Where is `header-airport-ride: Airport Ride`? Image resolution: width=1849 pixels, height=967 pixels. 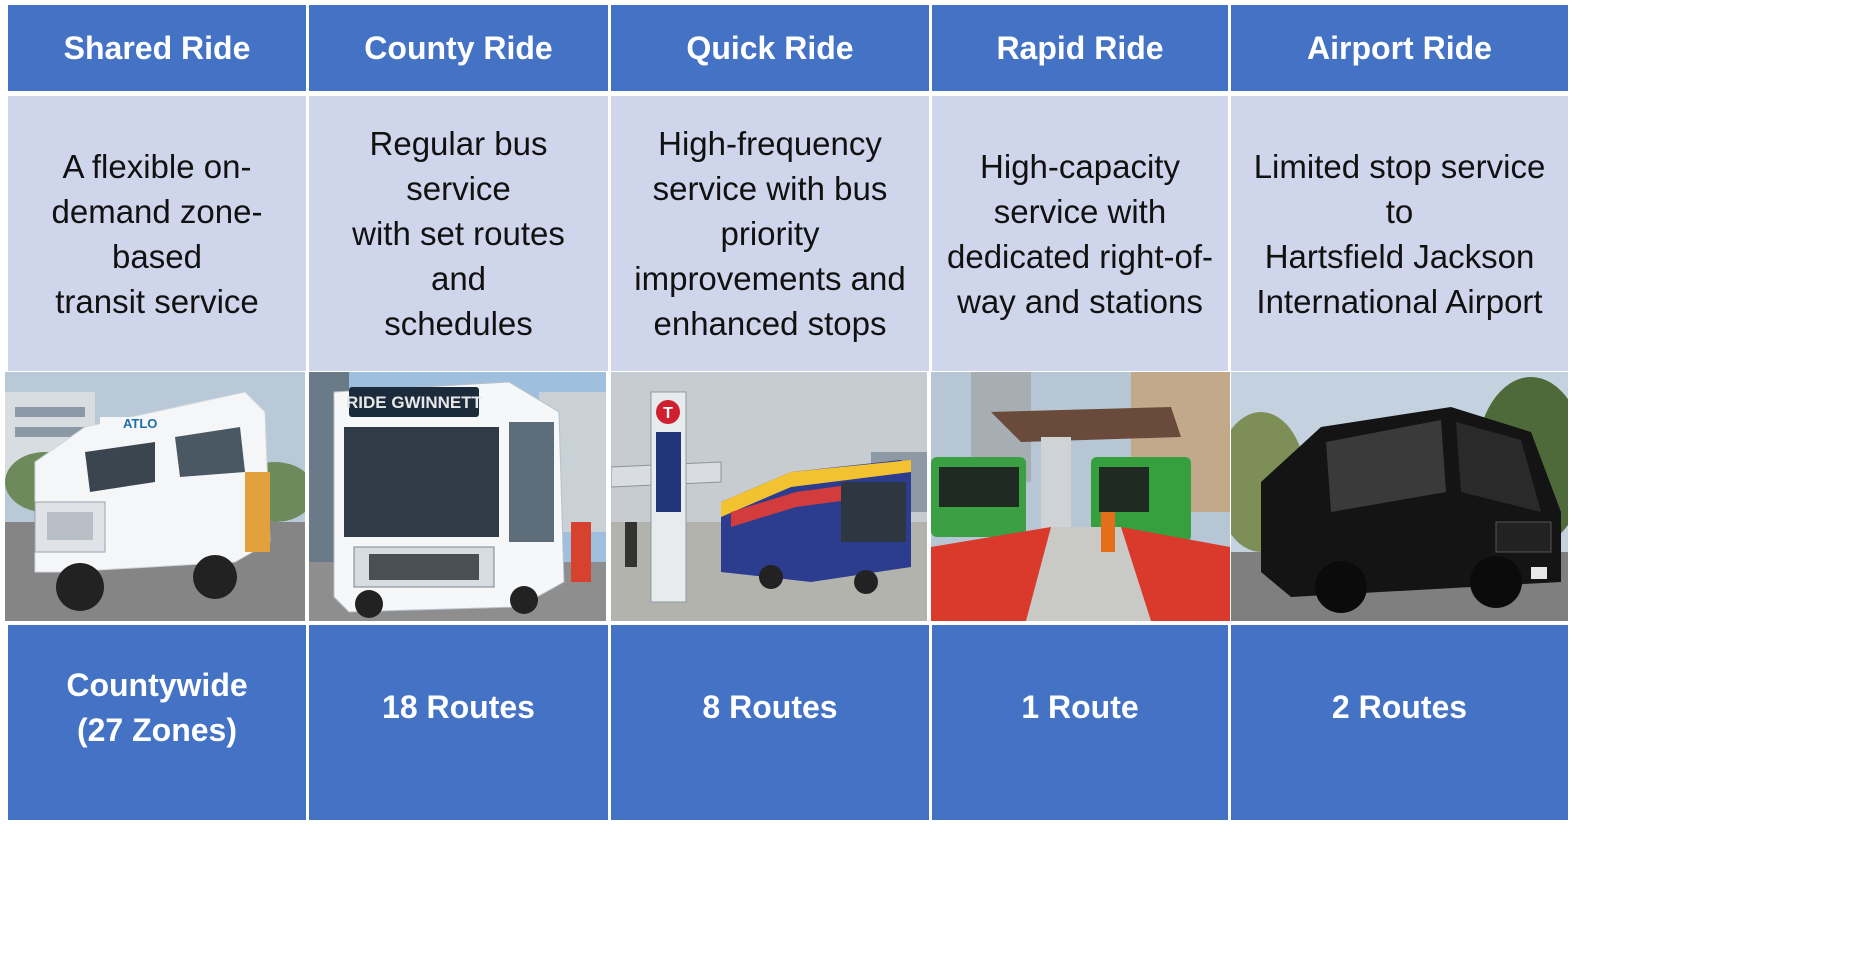
header-airport-ride: Airport Ride is located at coordinates (1399, 48).